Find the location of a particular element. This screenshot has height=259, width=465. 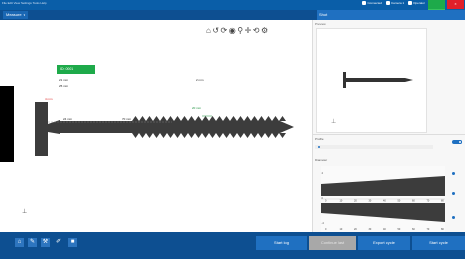

stop-icon: ■ is located at coordinates (72, 242).